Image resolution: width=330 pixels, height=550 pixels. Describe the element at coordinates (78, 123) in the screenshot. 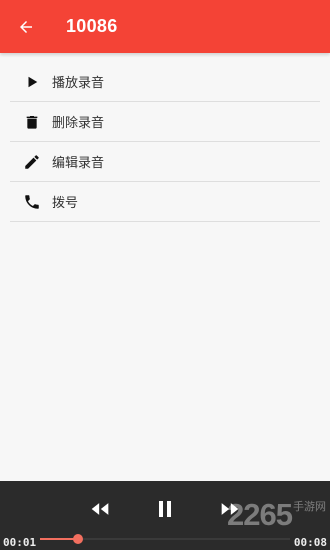

I see `menu-item-label: 删除录音` at that location.